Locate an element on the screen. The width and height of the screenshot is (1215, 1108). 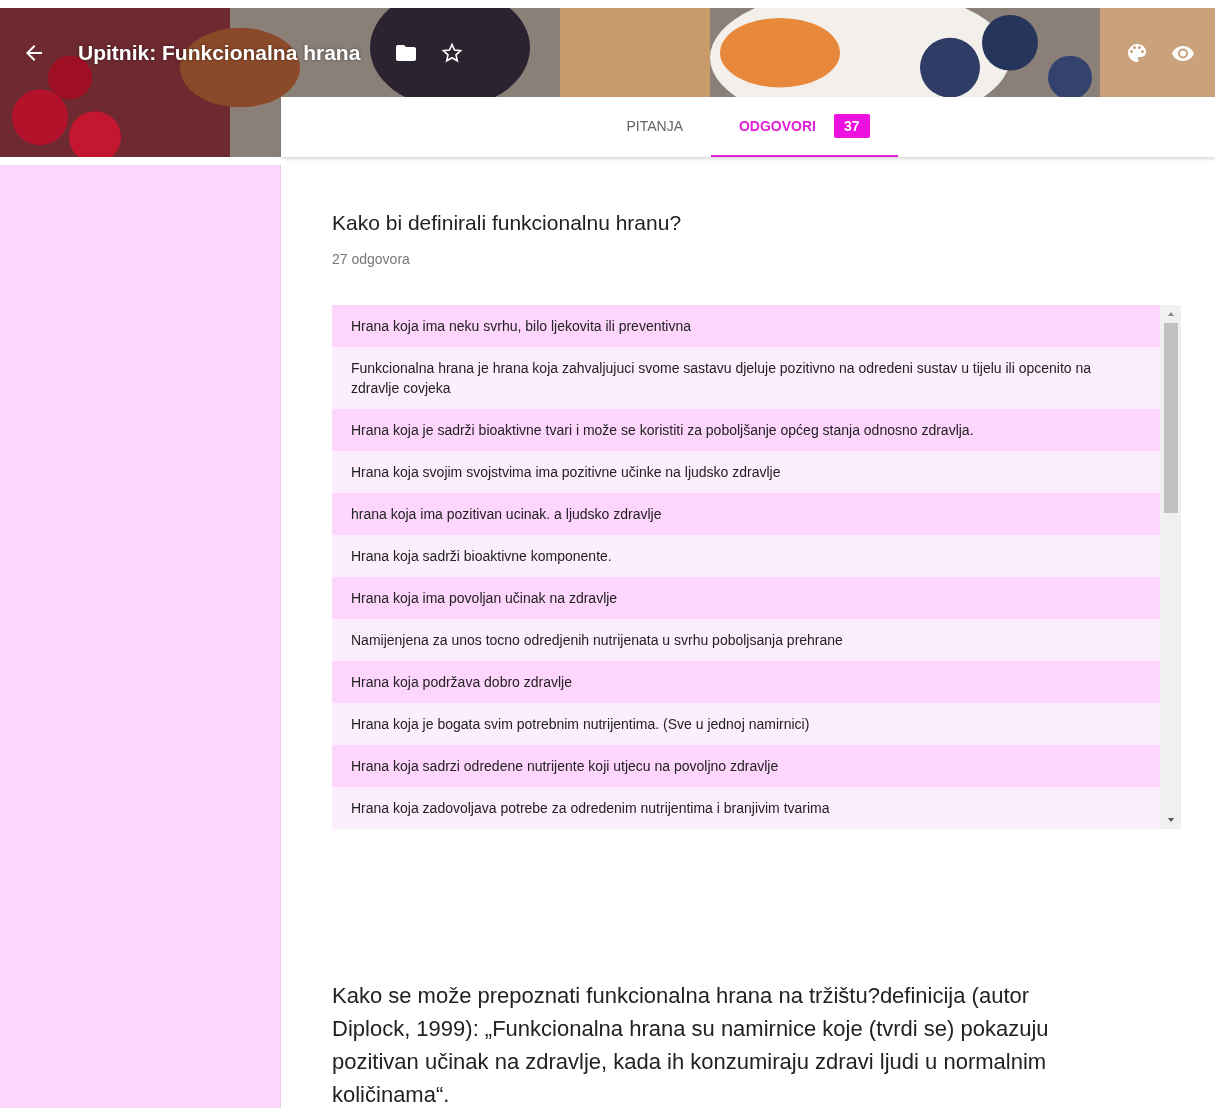
response-row: Hrana koja sadrži bioaktivne komponente. is located at coordinates (746, 556).